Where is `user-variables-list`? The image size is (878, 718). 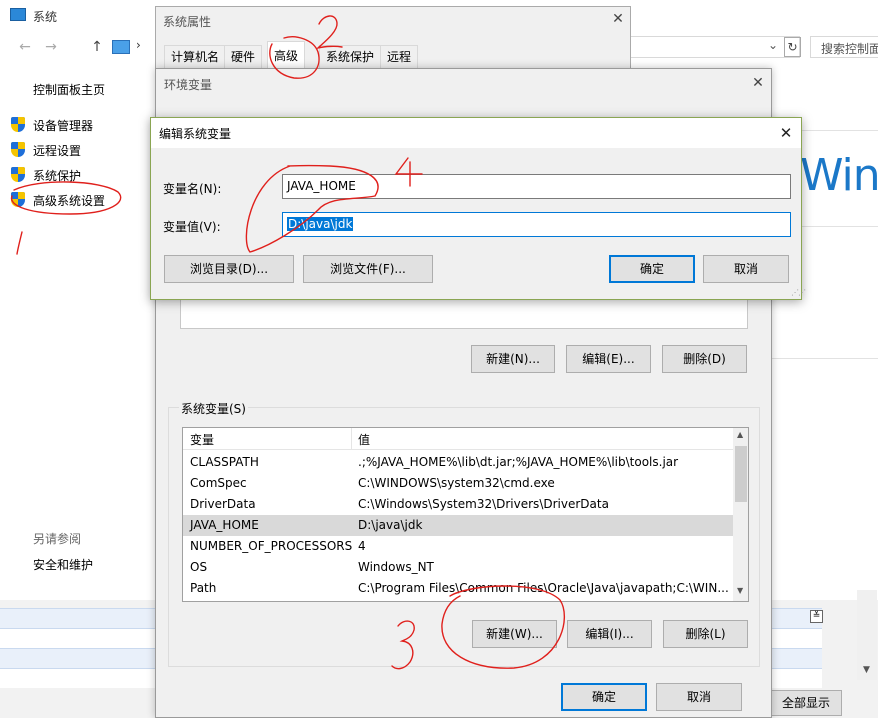
user-variables-list is located at coordinates (464, 313).